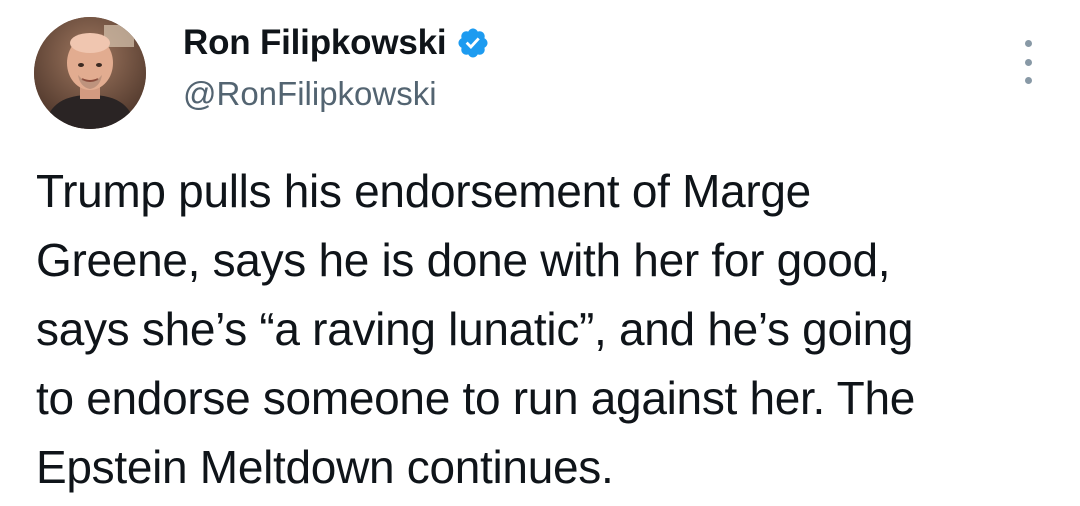  I want to click on more-options-icon, so click(1028, 62).